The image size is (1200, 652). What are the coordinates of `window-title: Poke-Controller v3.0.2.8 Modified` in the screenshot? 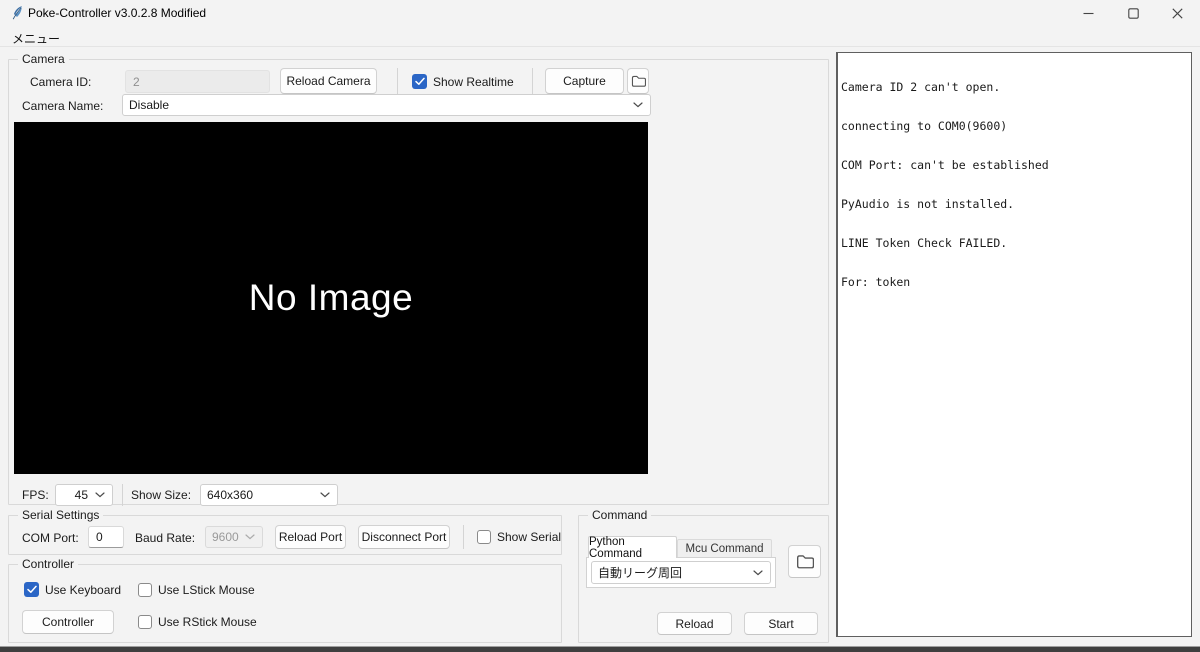 It's located at (117, 13).